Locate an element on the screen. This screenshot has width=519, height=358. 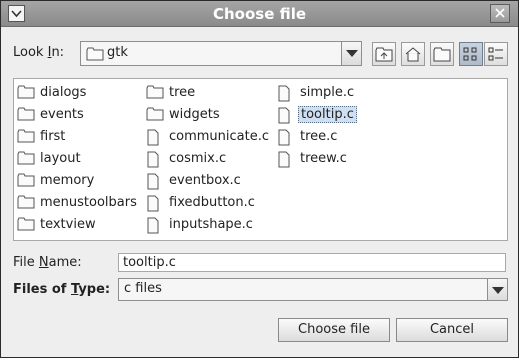
file-name-text: simple.c is located at coordinates (327, 92).